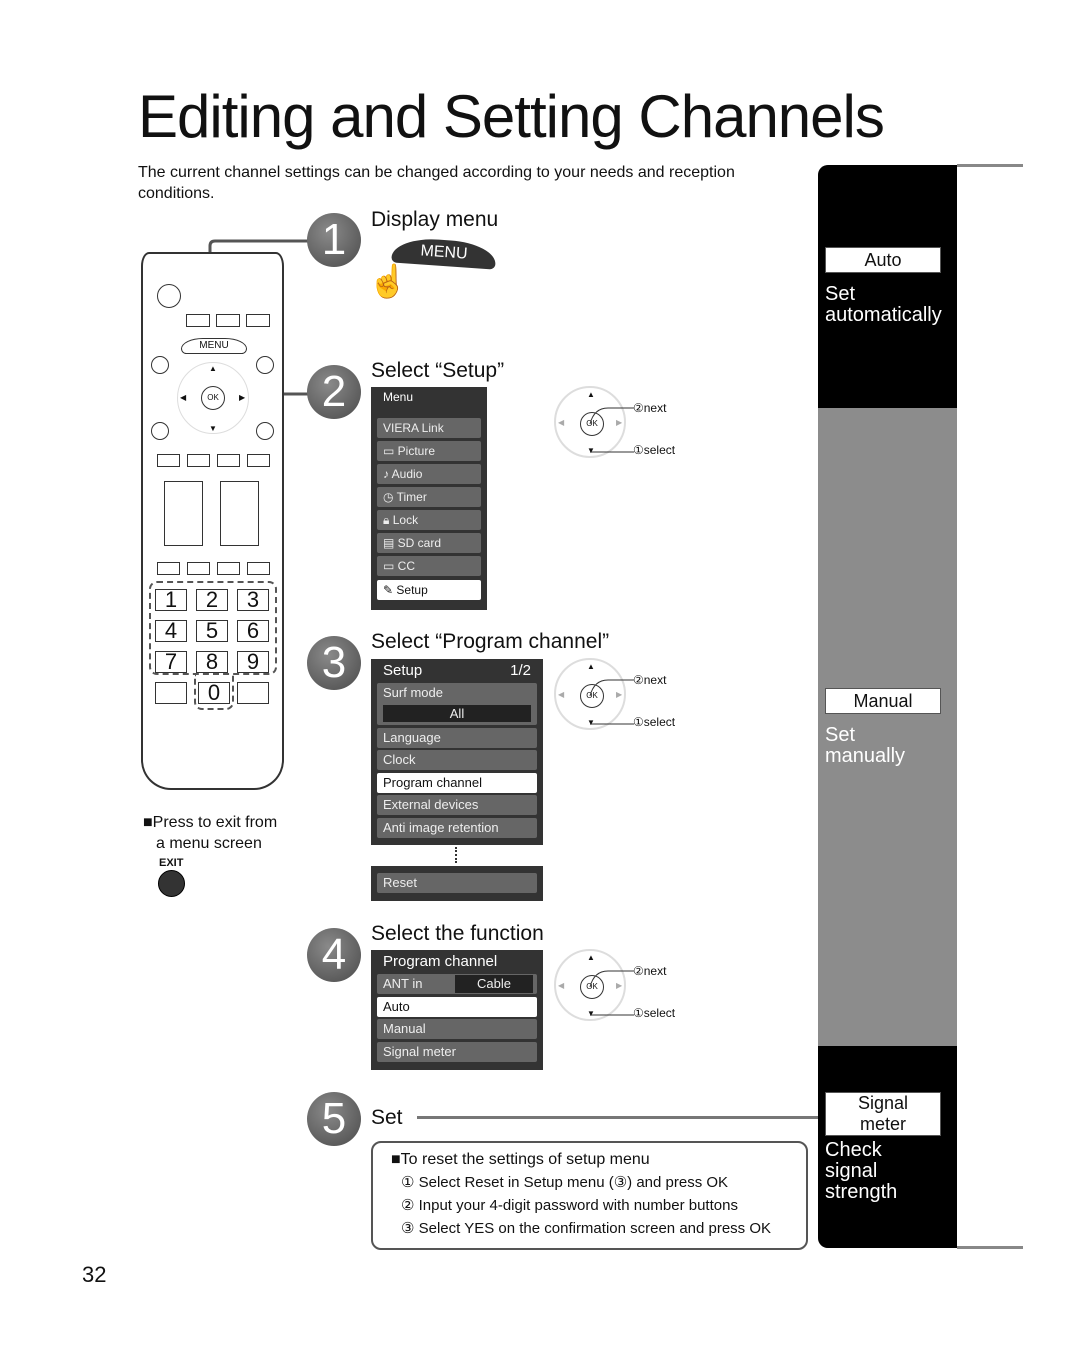 This screenshot has width=1080, height=1363. What do you see at coordinates (212, 662) in the screenshot?
I see `number-button: 8` at bounding box center [212, 662].